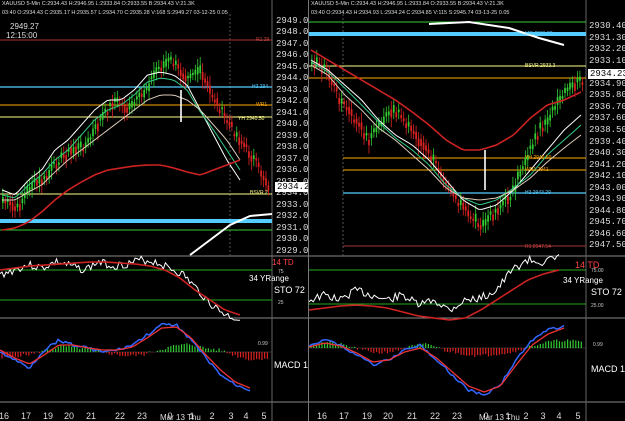  What do you see at coordinates (607, 95) in the screenshot?
I see `right-price-tick: 2935.80` at bounding box center [607, 95].